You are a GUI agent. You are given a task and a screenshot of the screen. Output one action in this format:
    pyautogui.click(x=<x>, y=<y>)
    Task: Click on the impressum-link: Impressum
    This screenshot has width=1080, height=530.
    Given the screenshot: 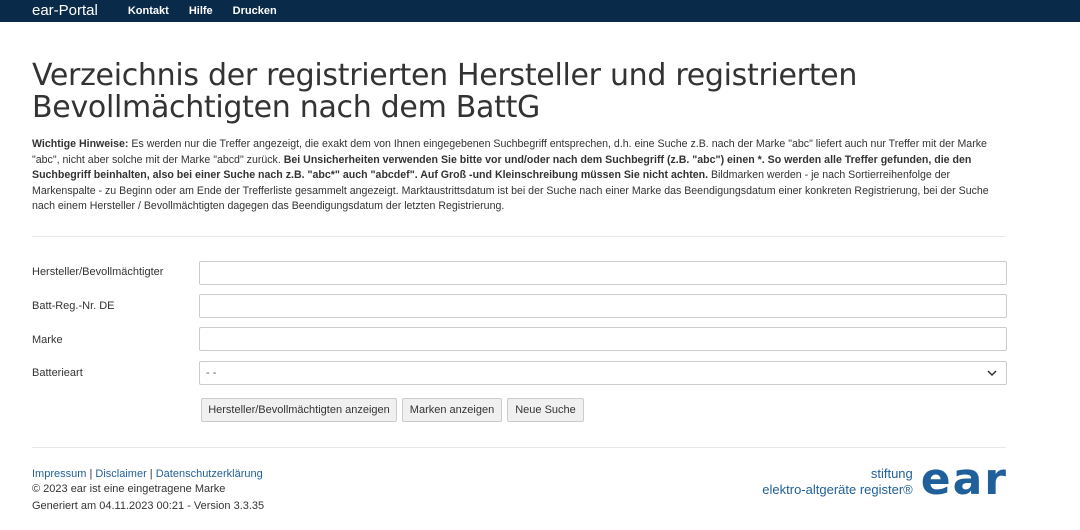 What is the action you would take?
    pyautogui.click(x=59, y=474)
    